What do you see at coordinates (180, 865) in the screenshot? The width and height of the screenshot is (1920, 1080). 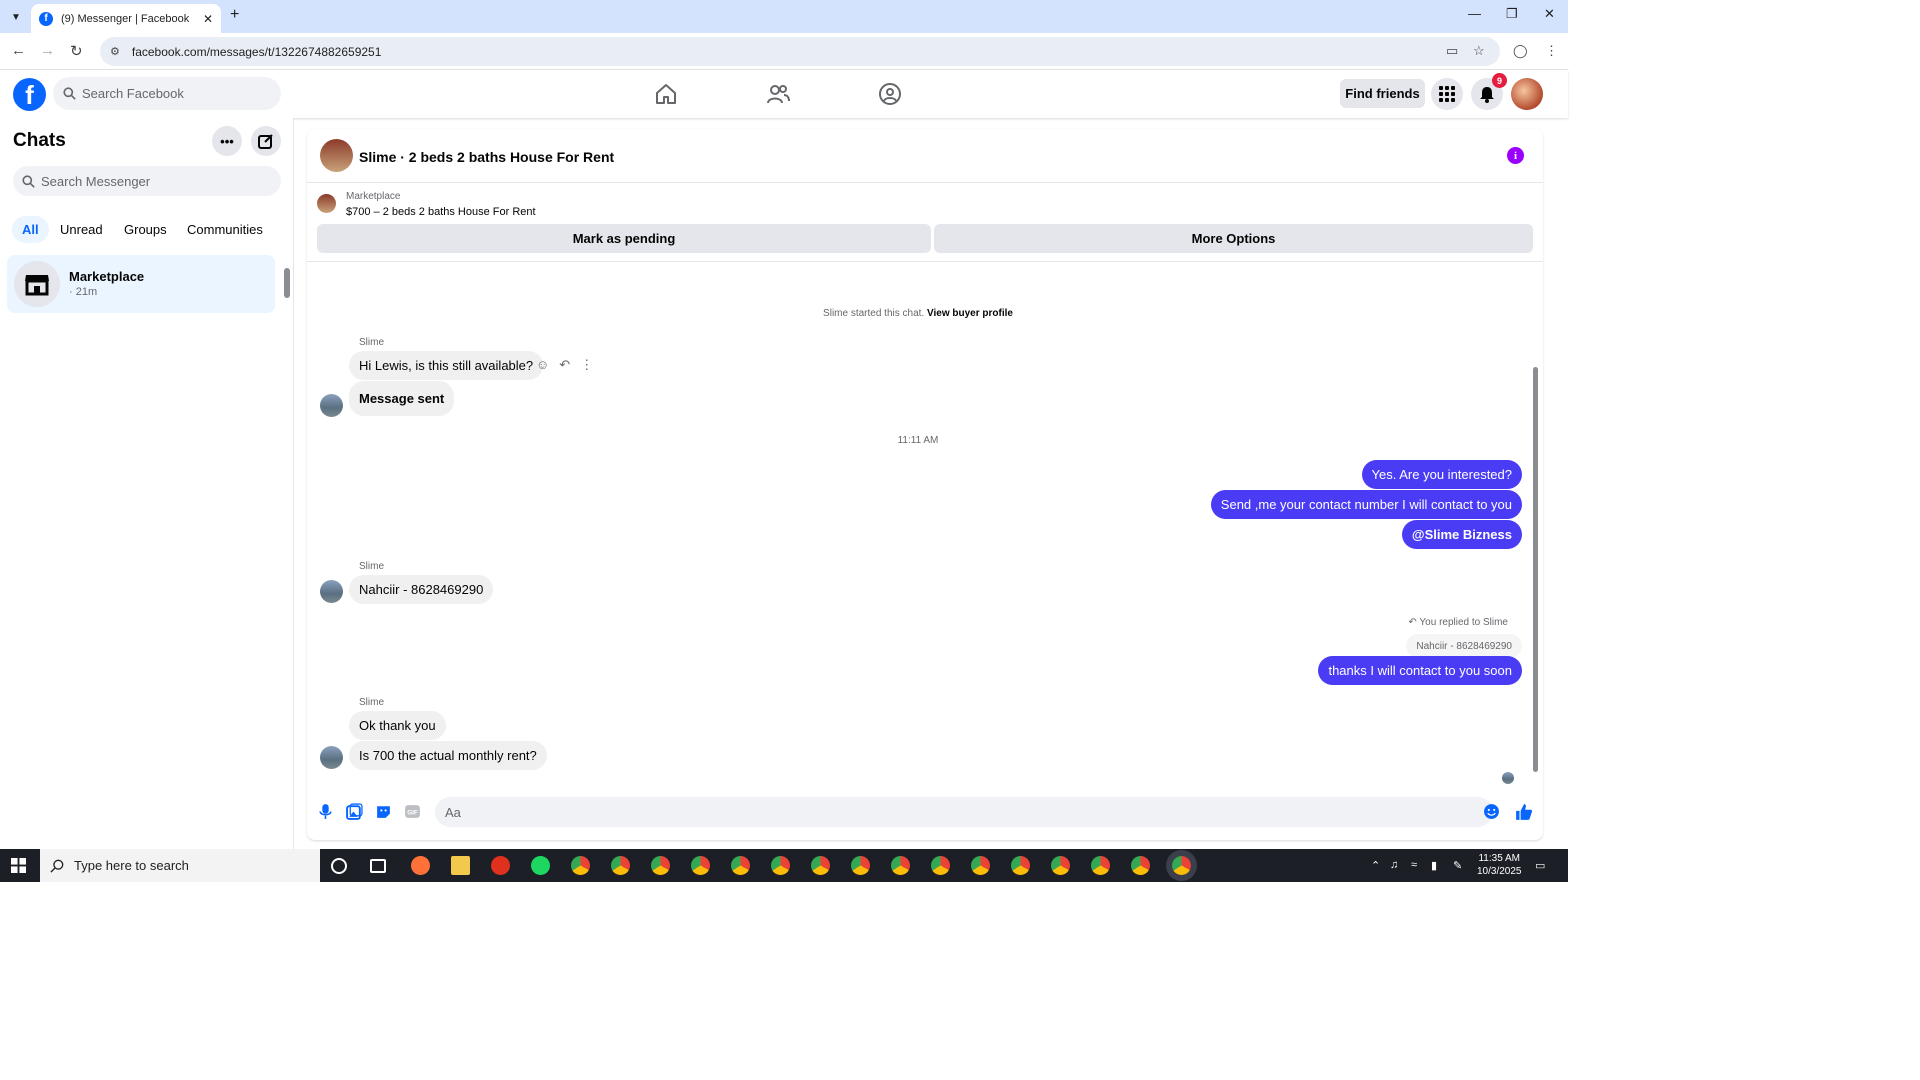 I see `taskbar-search-input: Type here to search` at bounding box center [180, 865].